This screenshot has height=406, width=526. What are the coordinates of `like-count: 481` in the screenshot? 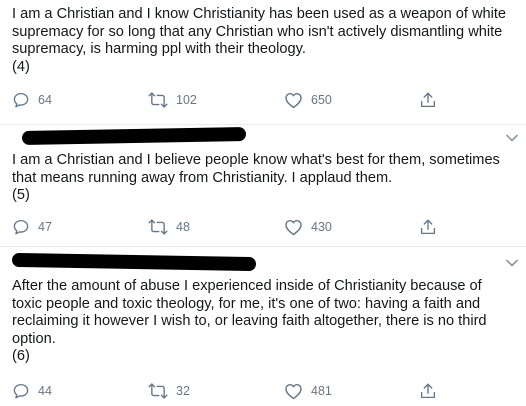 It's located at (321, 391).